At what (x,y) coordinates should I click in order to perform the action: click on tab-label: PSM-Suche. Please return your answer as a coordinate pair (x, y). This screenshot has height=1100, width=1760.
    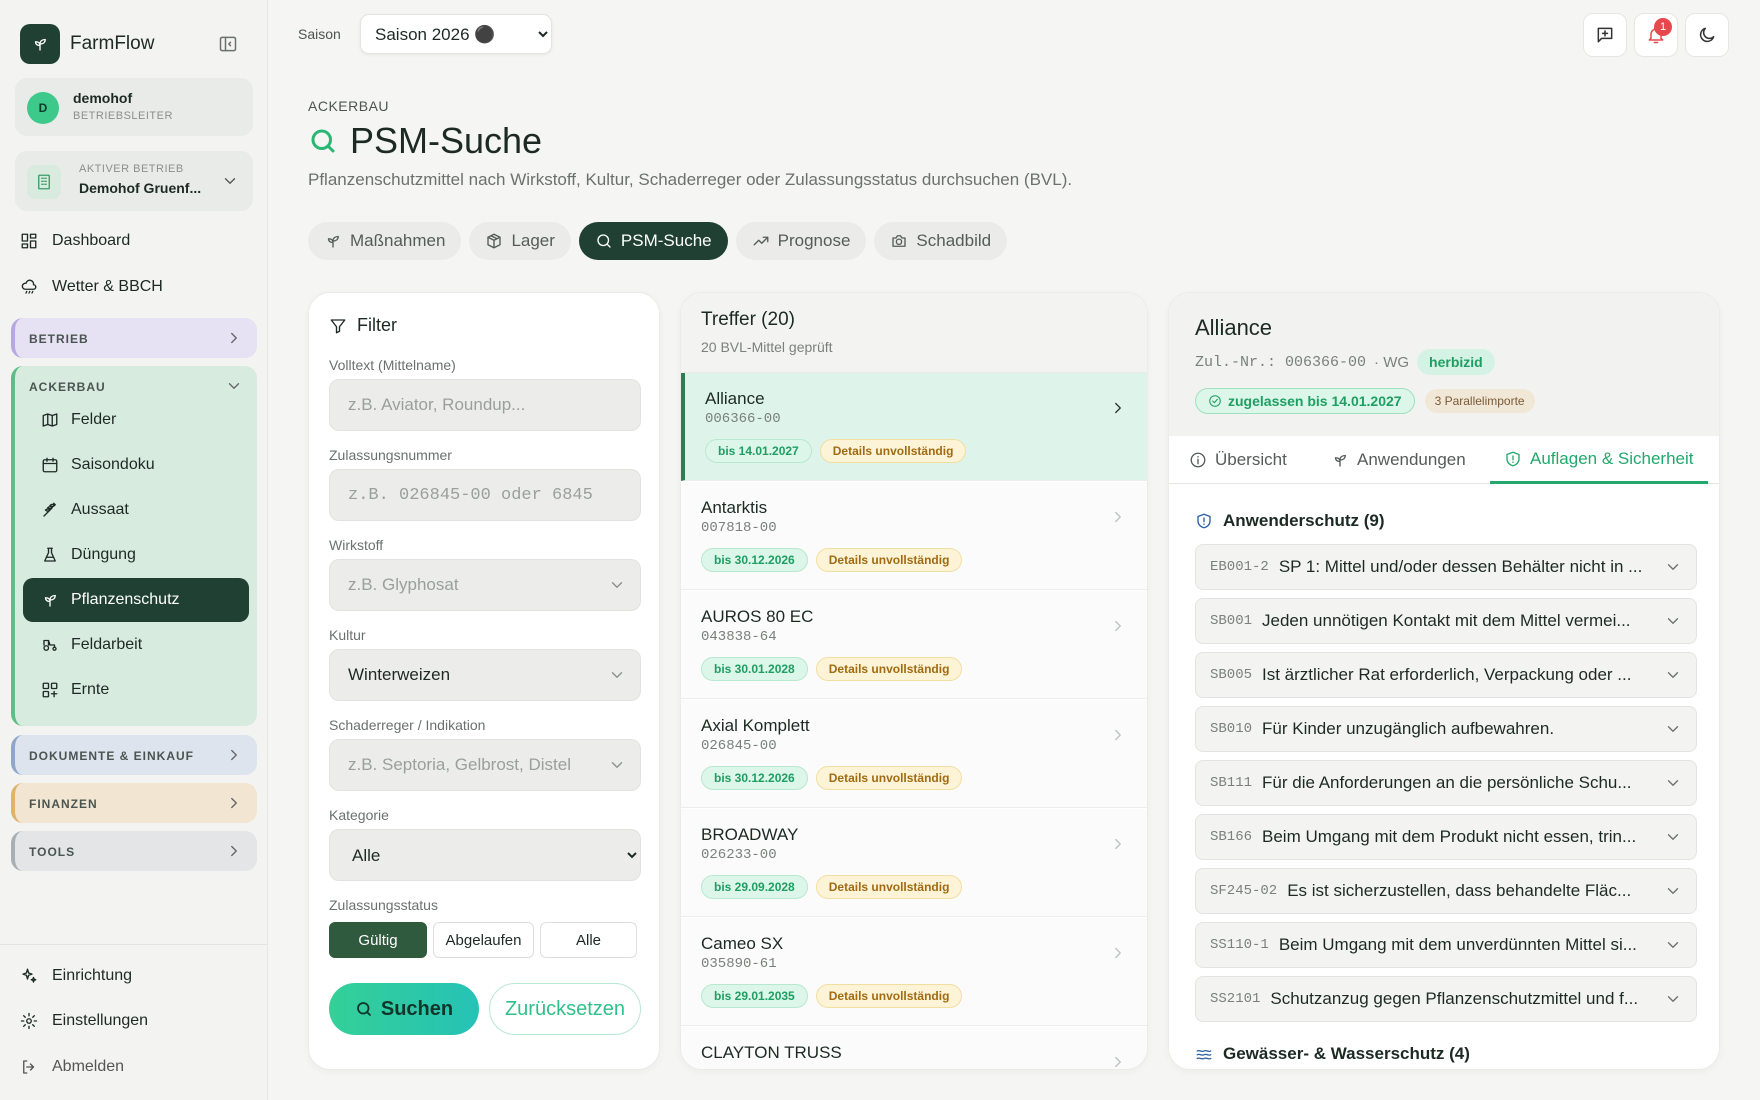
    Looking at the image, I should click on (666, 240).